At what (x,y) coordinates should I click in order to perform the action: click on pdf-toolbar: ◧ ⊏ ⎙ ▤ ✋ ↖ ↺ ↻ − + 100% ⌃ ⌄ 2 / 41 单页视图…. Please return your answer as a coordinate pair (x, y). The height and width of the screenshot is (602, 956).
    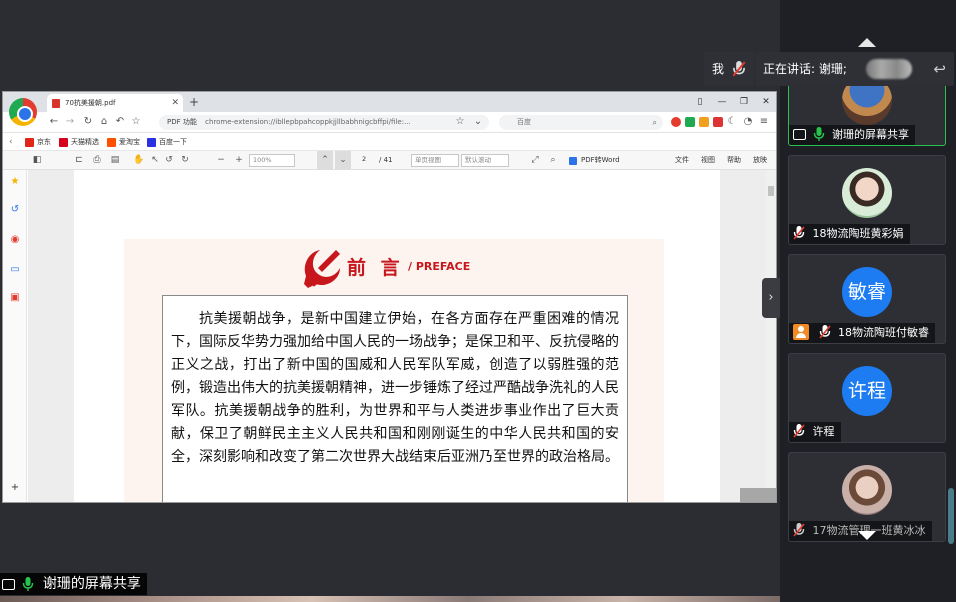
    Looking at the image, I should click on (389, 160).